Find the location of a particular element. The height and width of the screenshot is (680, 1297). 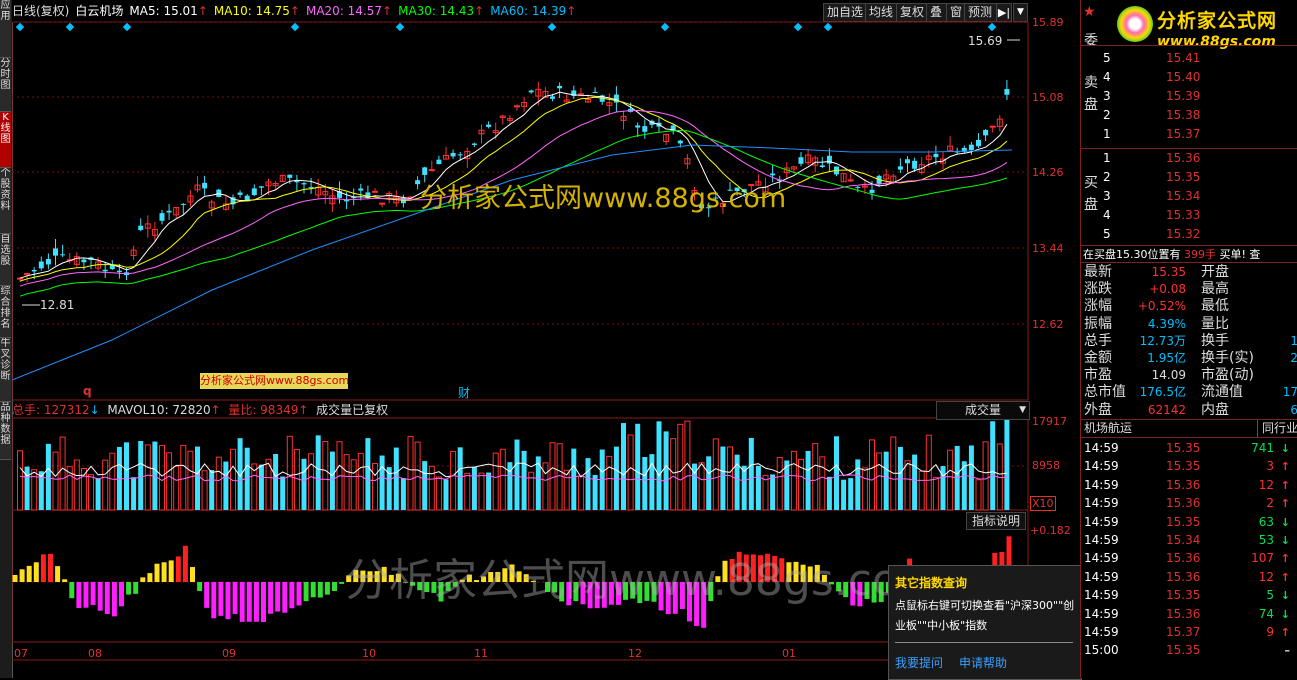

sell-level-row: 115.37 is located at coordinates (1189, 134).